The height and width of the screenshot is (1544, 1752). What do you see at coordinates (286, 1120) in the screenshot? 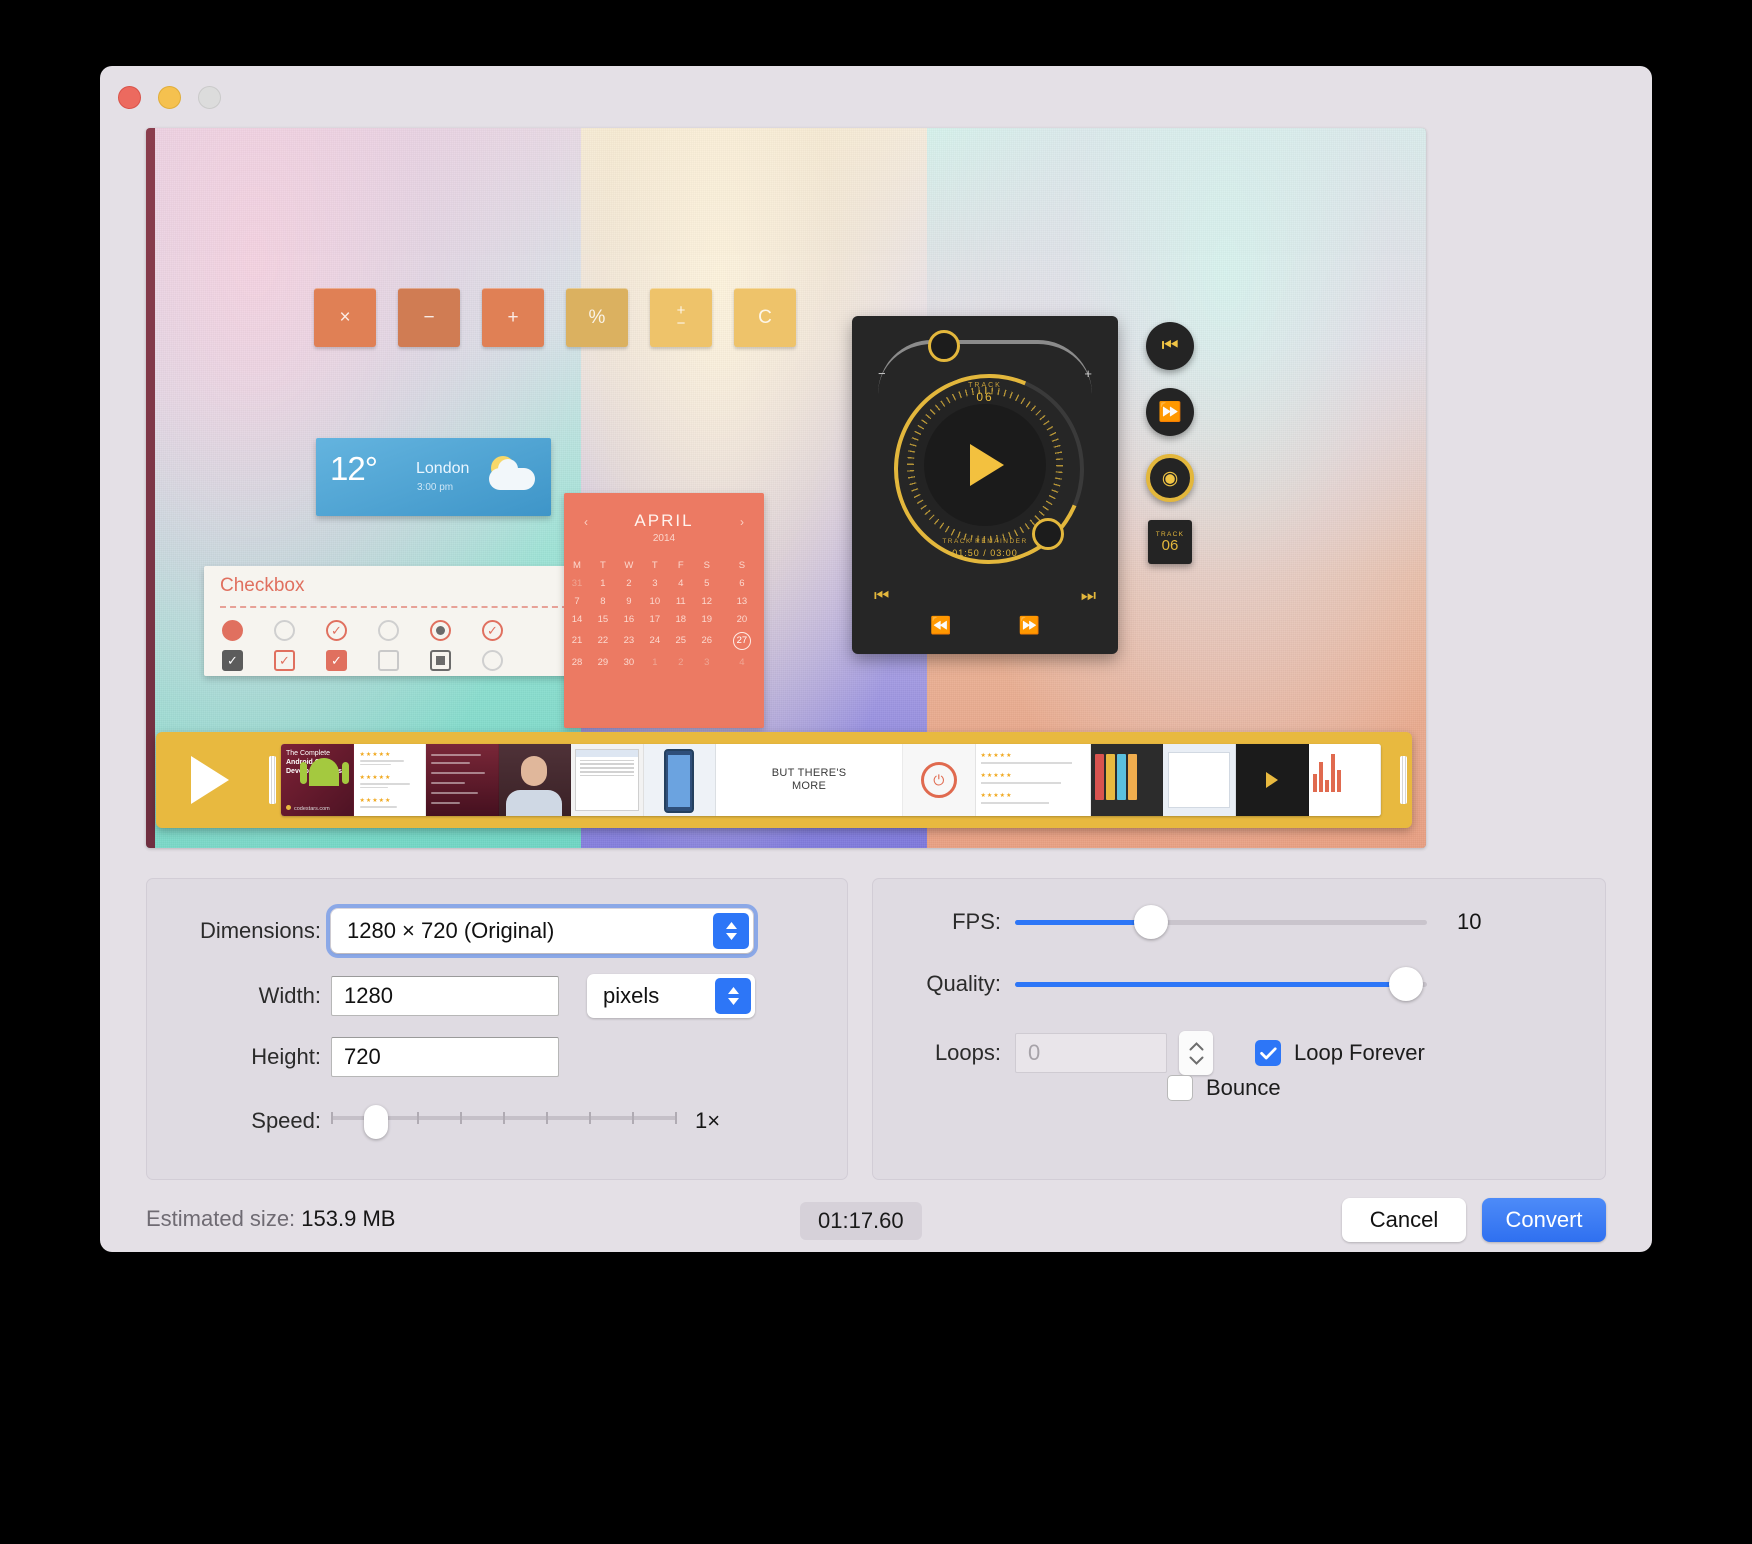
I see `speed-label: Speed:` at bounding box center [286, 1120].